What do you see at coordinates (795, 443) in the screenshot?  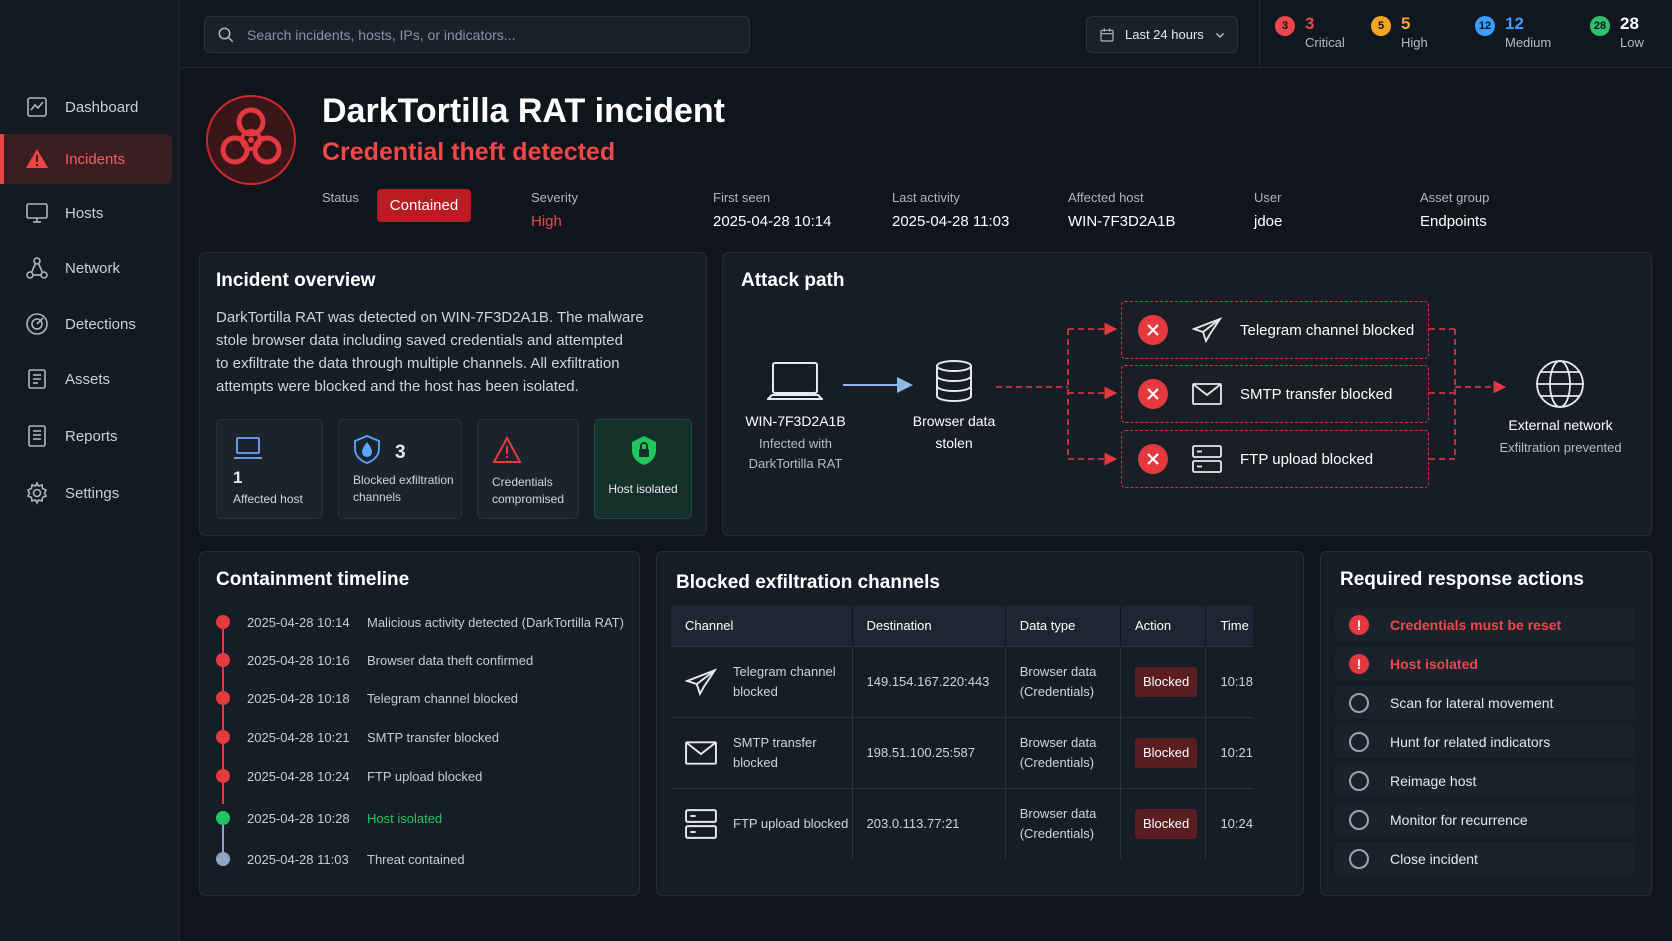 I see `host-node-sub: Infected with` at bounding box center [795, 443].